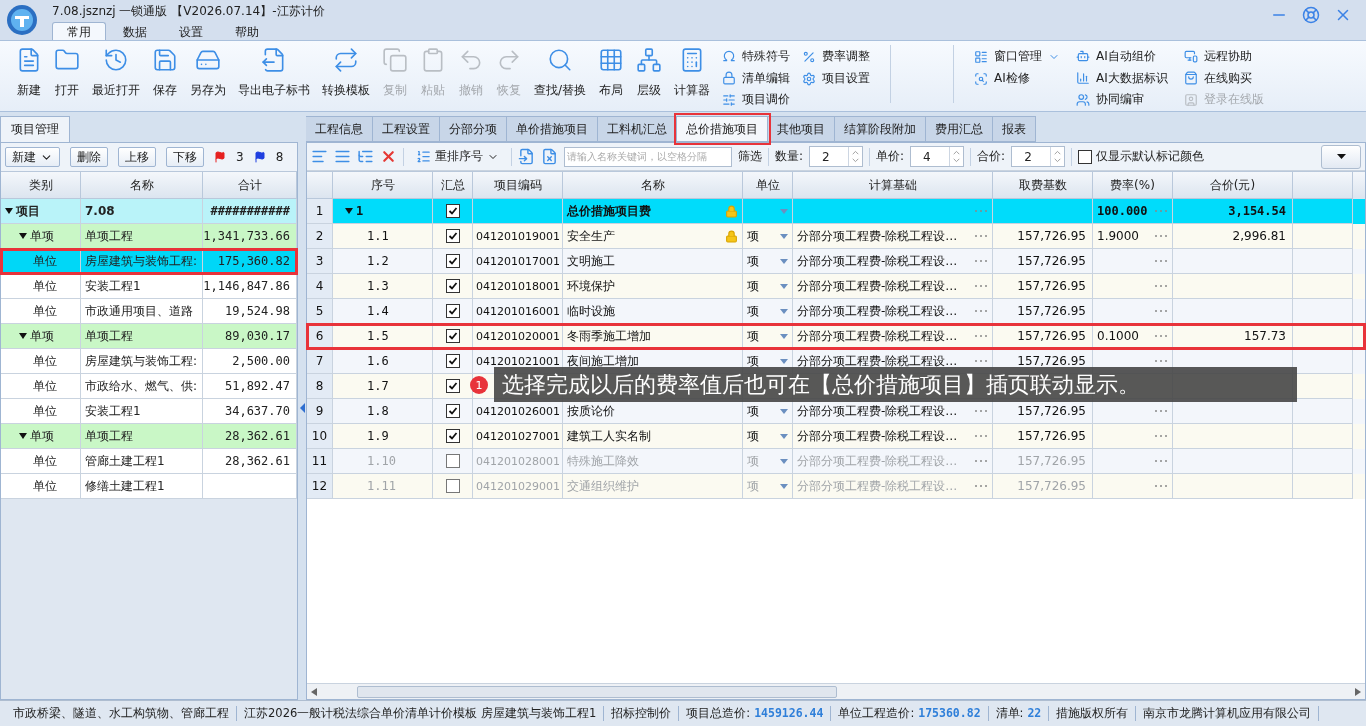  What do you see at coordinates (149, 361) in the screenshot?
I see `tree-row: 单位 房屋建筑与装饰工程: 2,500.00` at bounding box center [149, 361].